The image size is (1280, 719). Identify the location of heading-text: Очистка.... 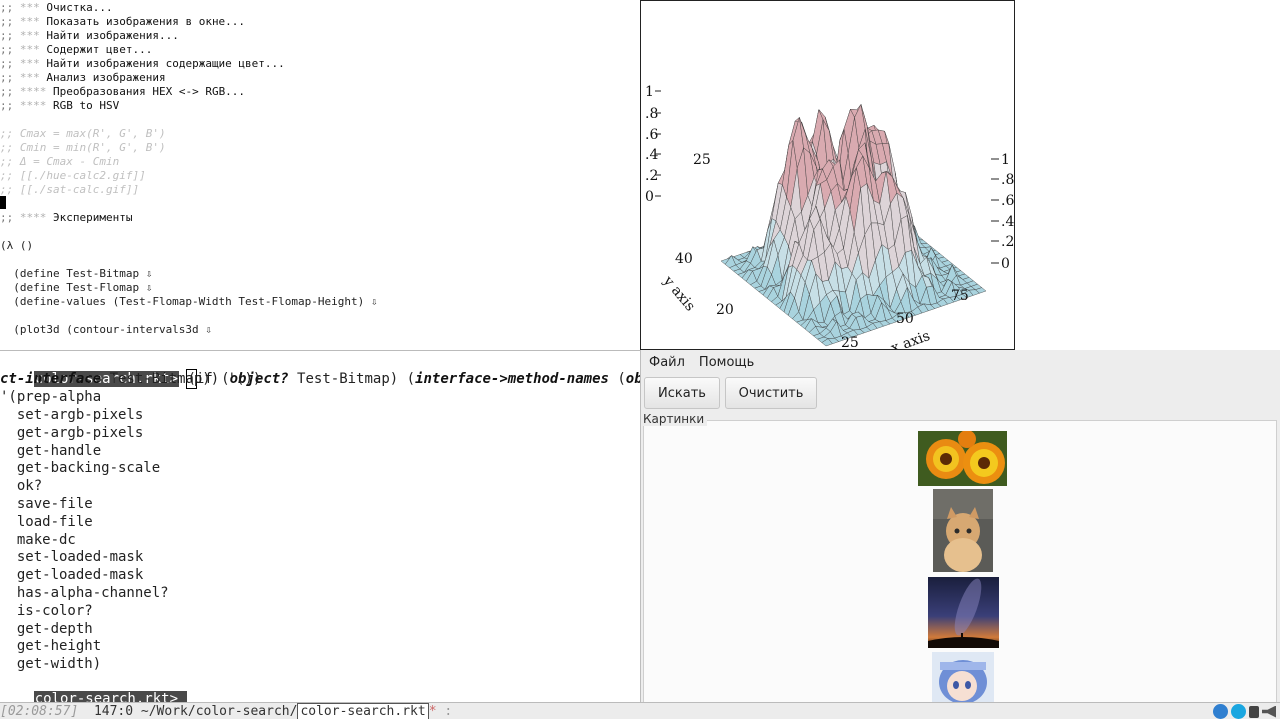
(79, 7).